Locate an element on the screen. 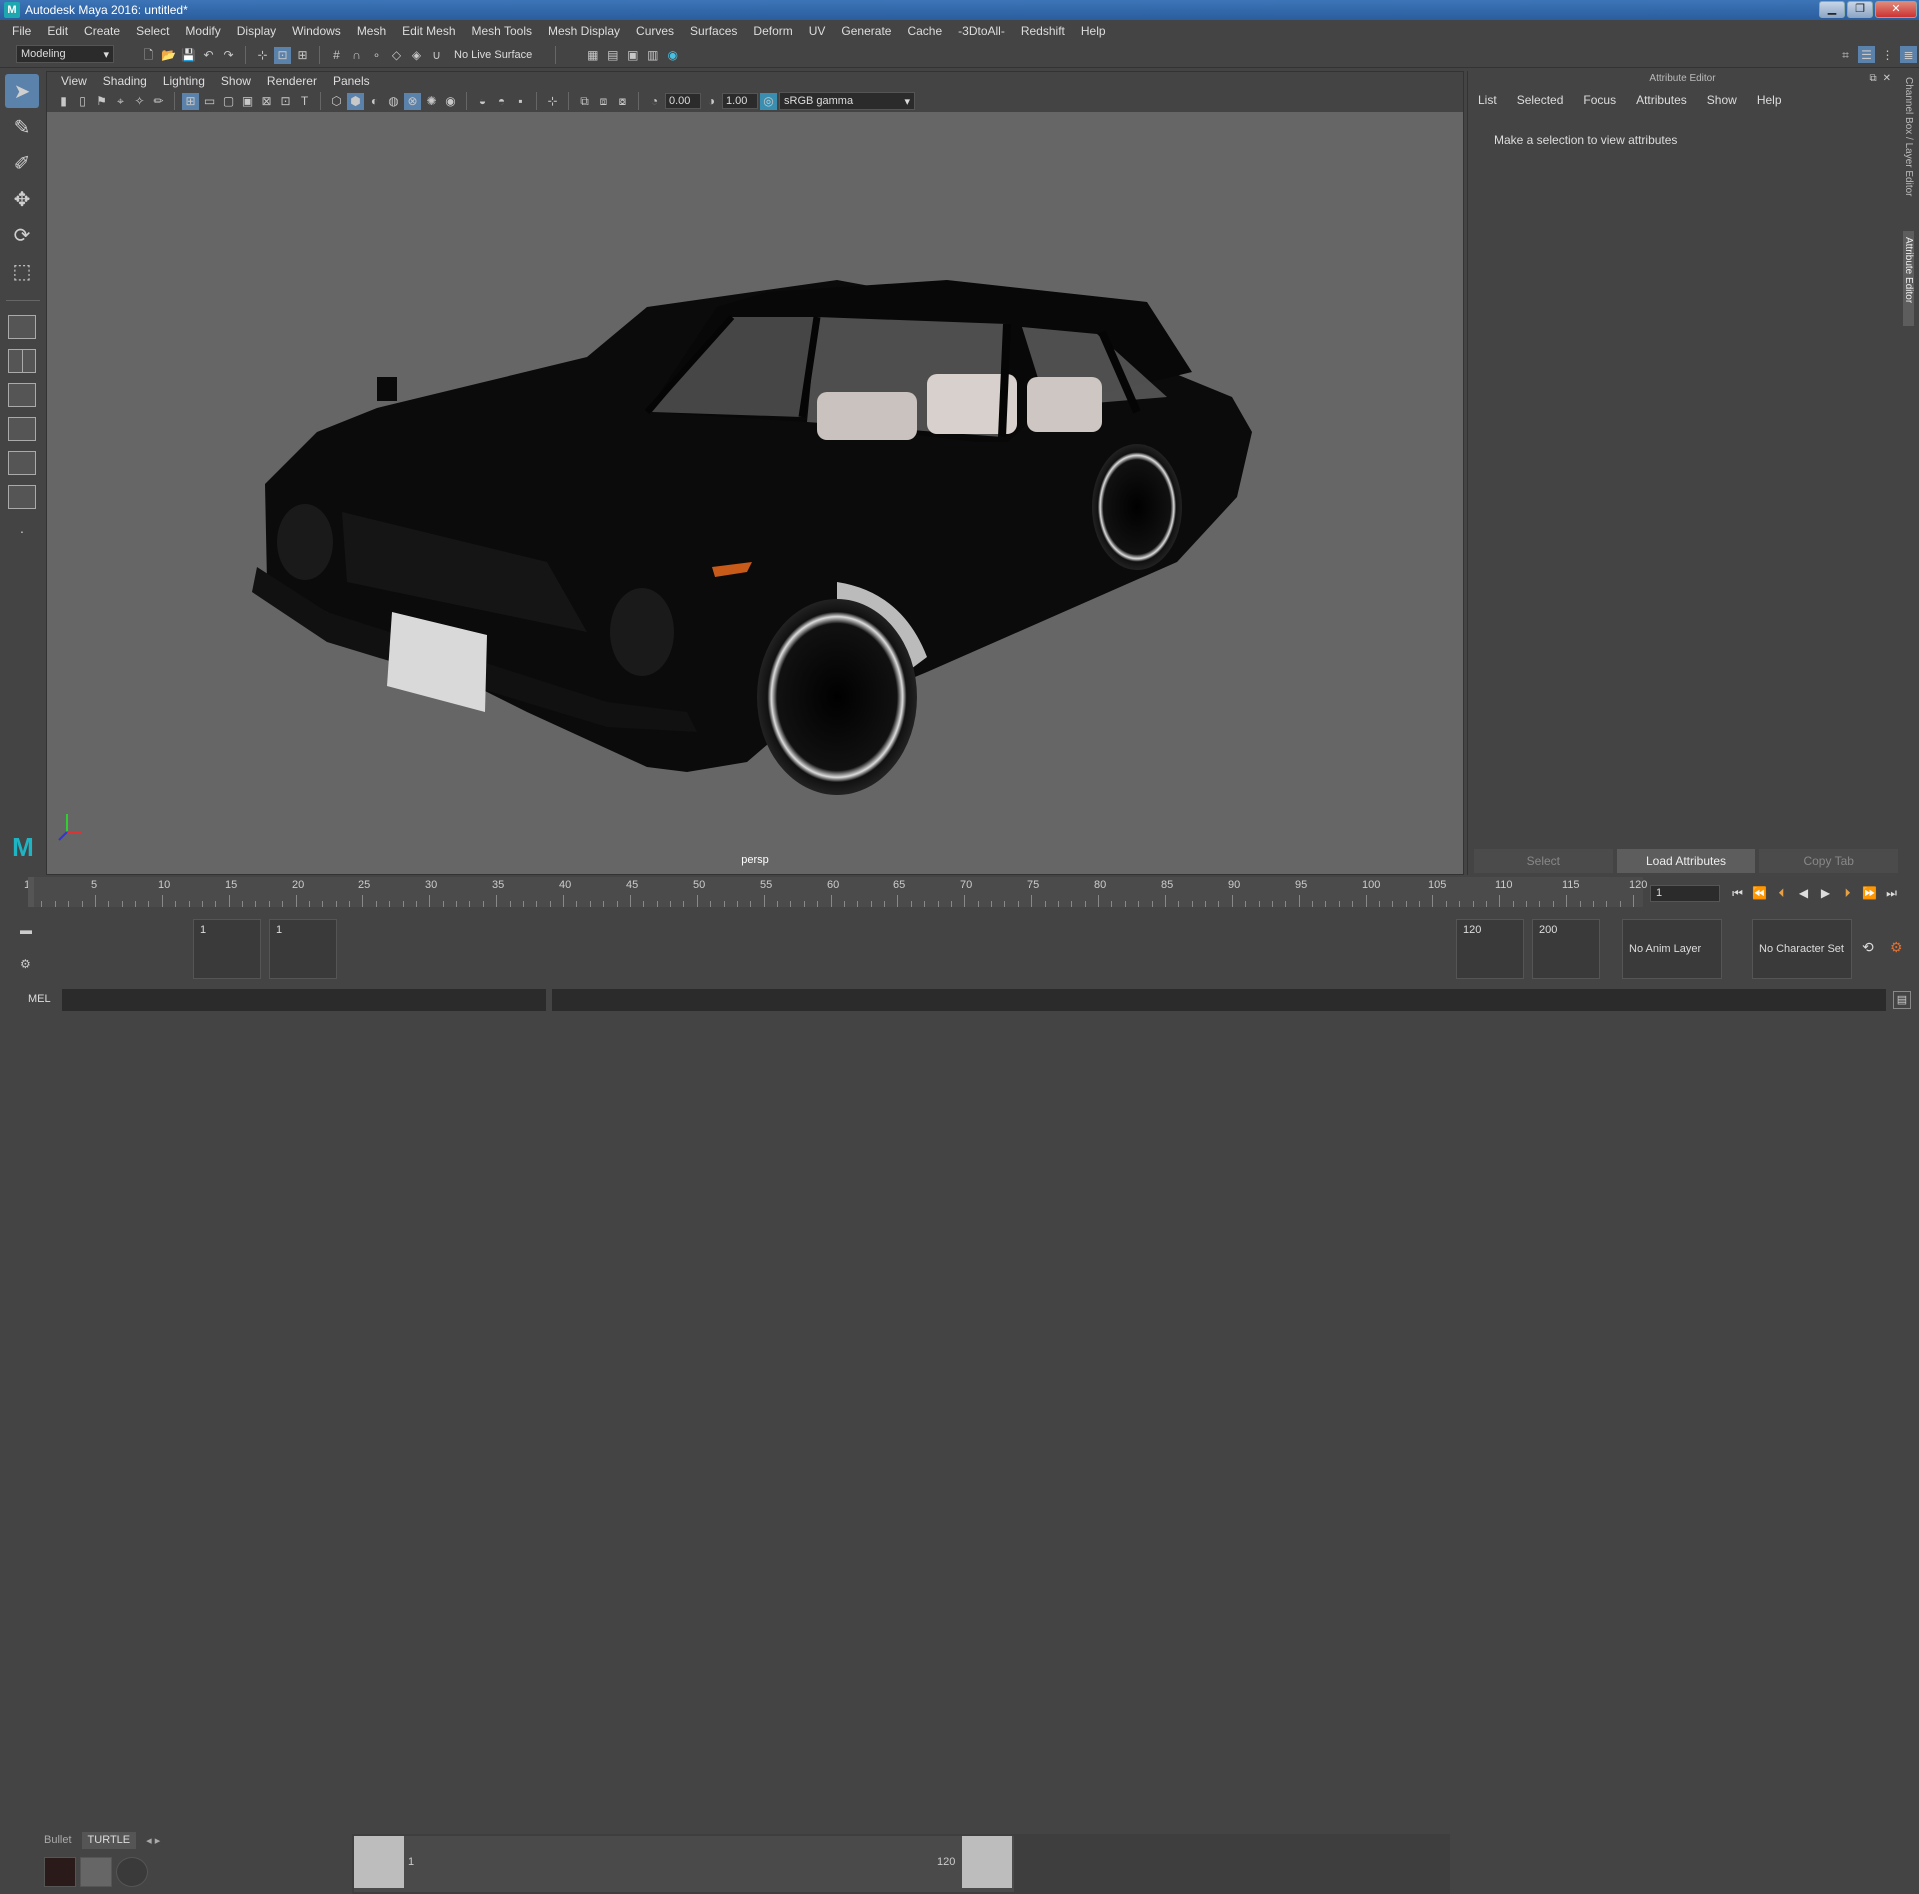 The height and width of the screenshot is (1894, 1919). single-pane-layout-icon is located at coordinates (22, 327).